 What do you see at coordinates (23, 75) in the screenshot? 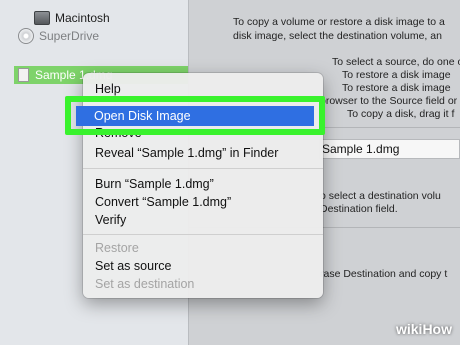
I see `file-icon` at bounding box center [23, 75].